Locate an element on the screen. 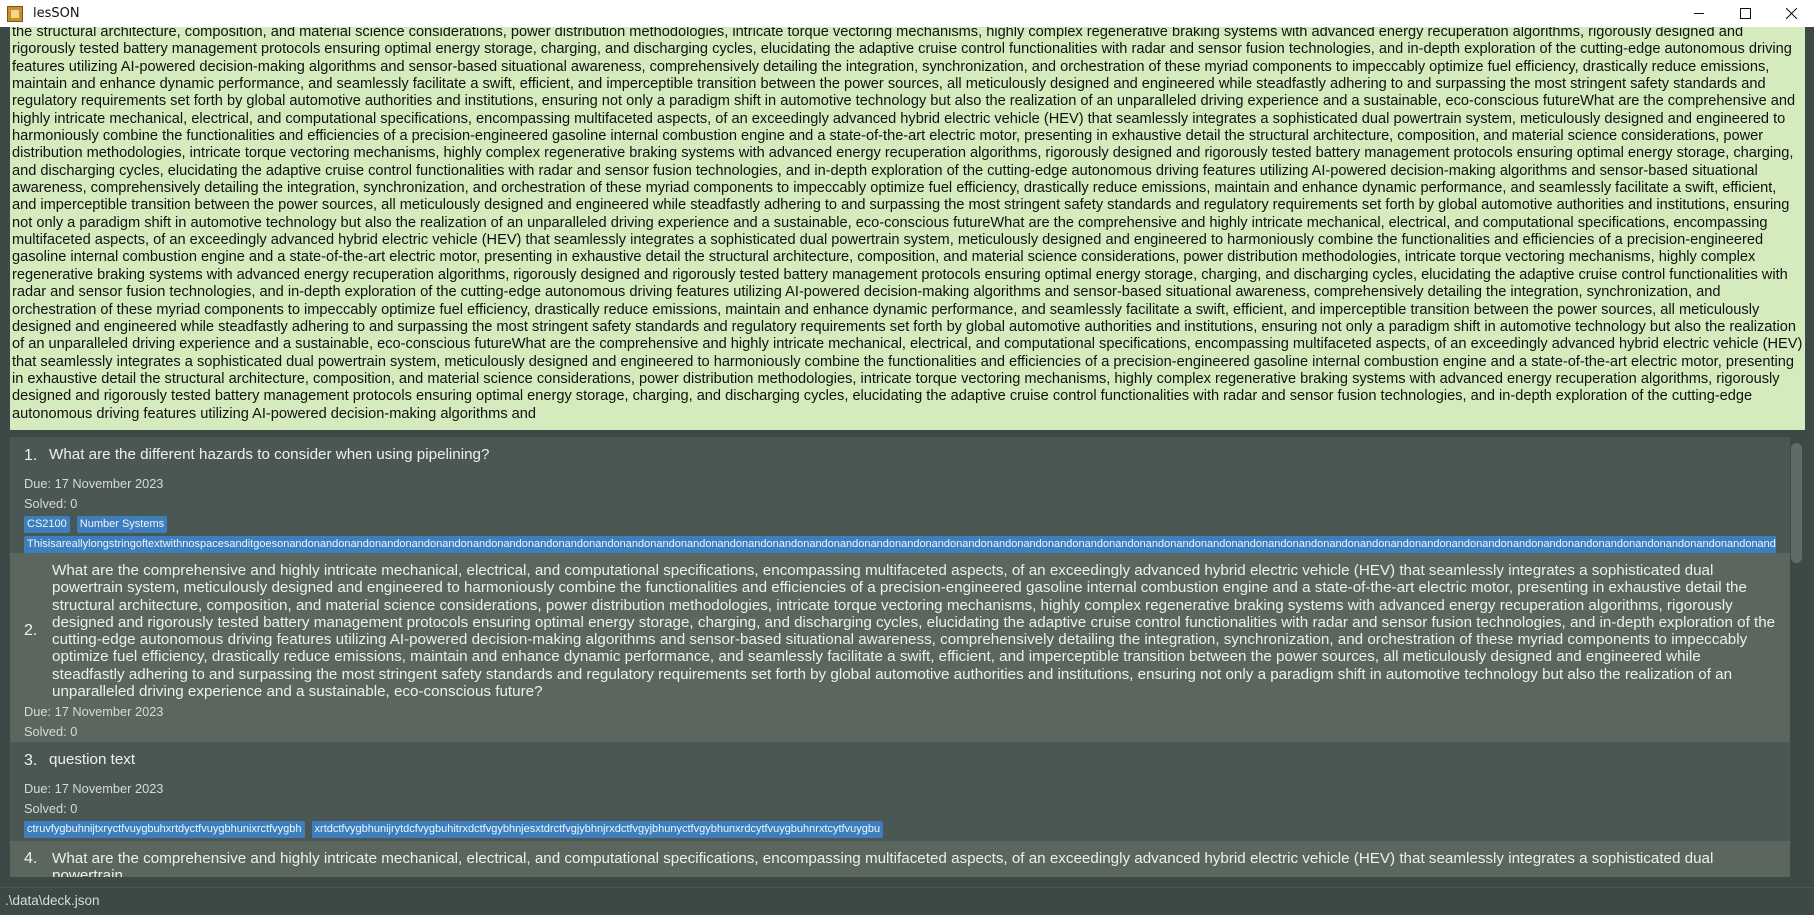 The image size is (1814, 915). close-button is located at coordinates (1791, 13).